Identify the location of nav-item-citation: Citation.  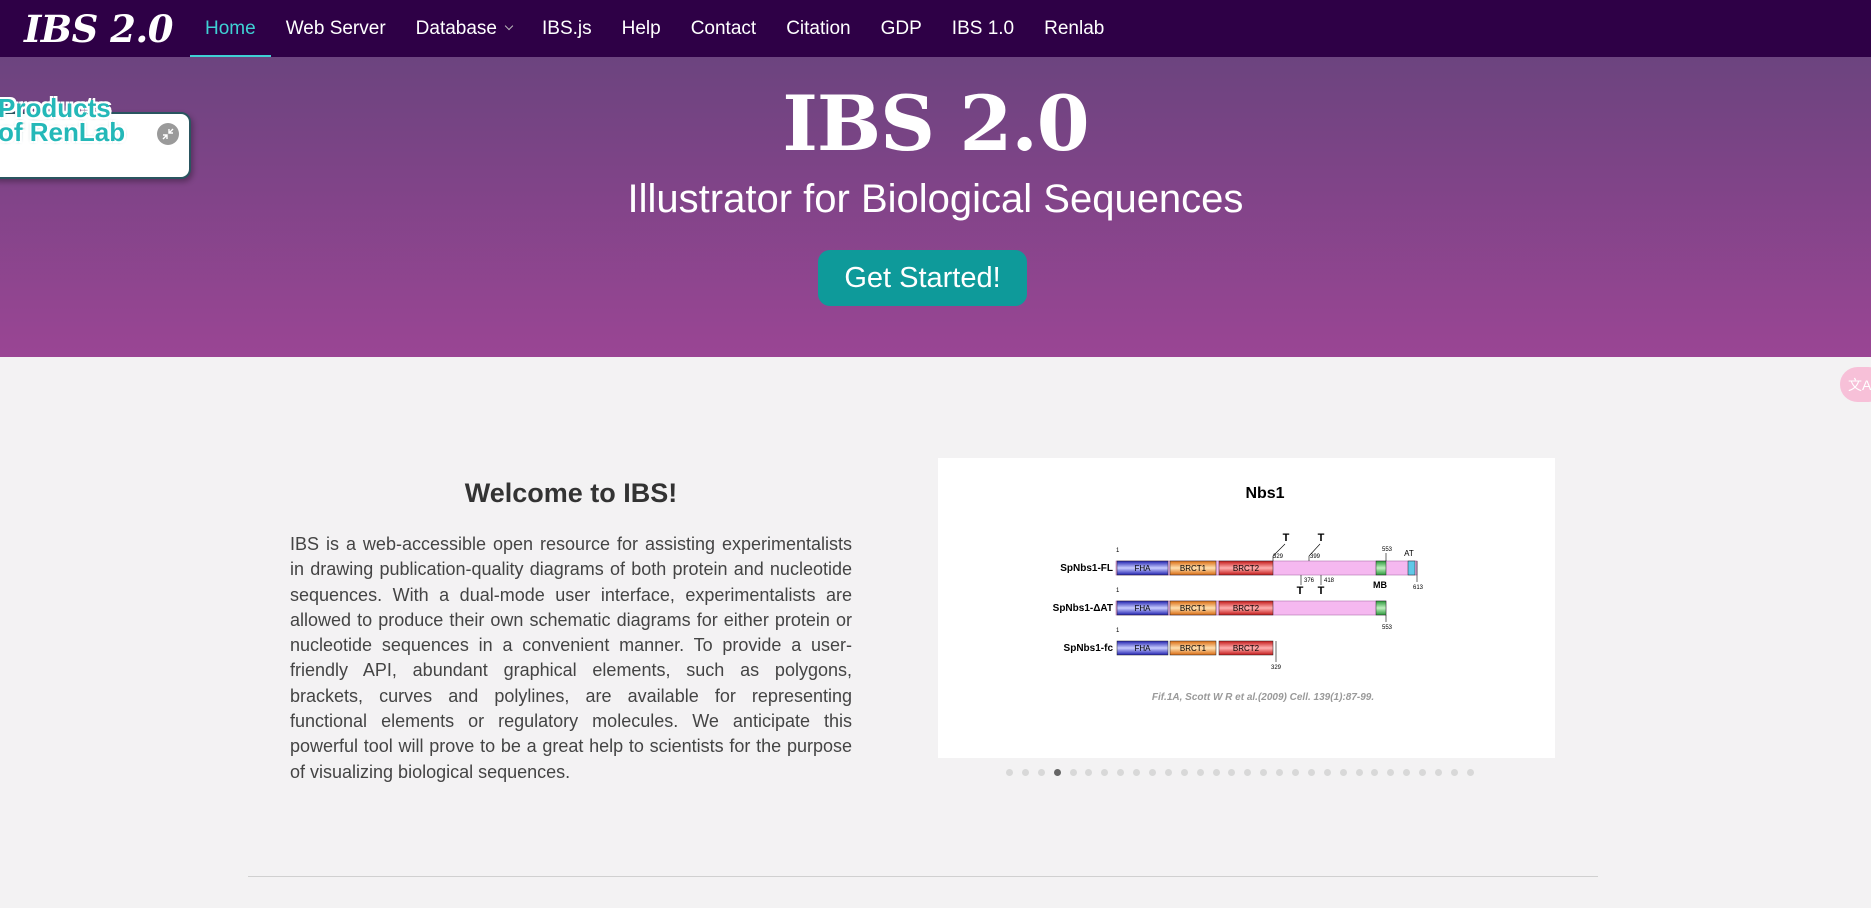
(818, 28).